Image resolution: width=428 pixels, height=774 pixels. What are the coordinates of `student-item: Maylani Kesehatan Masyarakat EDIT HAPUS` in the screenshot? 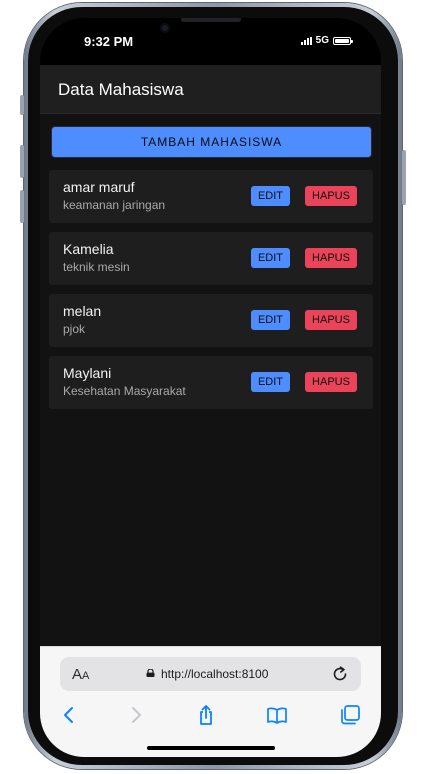 It's located at (211, 382).